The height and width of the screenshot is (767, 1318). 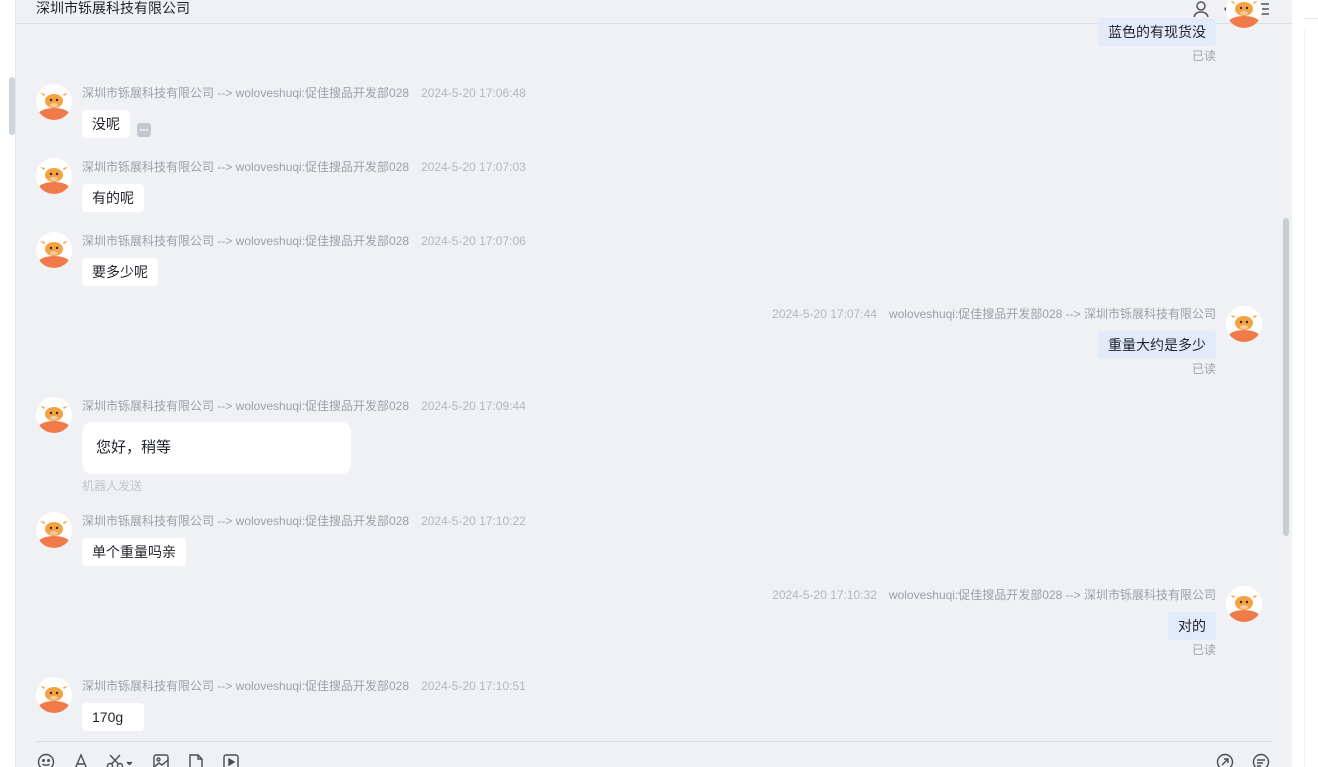 What do you see at coordinates (473, 93) in the screenshot?
I see `timestamp: 2024-5-20 17:06:48` at bounding box center [473, 93].